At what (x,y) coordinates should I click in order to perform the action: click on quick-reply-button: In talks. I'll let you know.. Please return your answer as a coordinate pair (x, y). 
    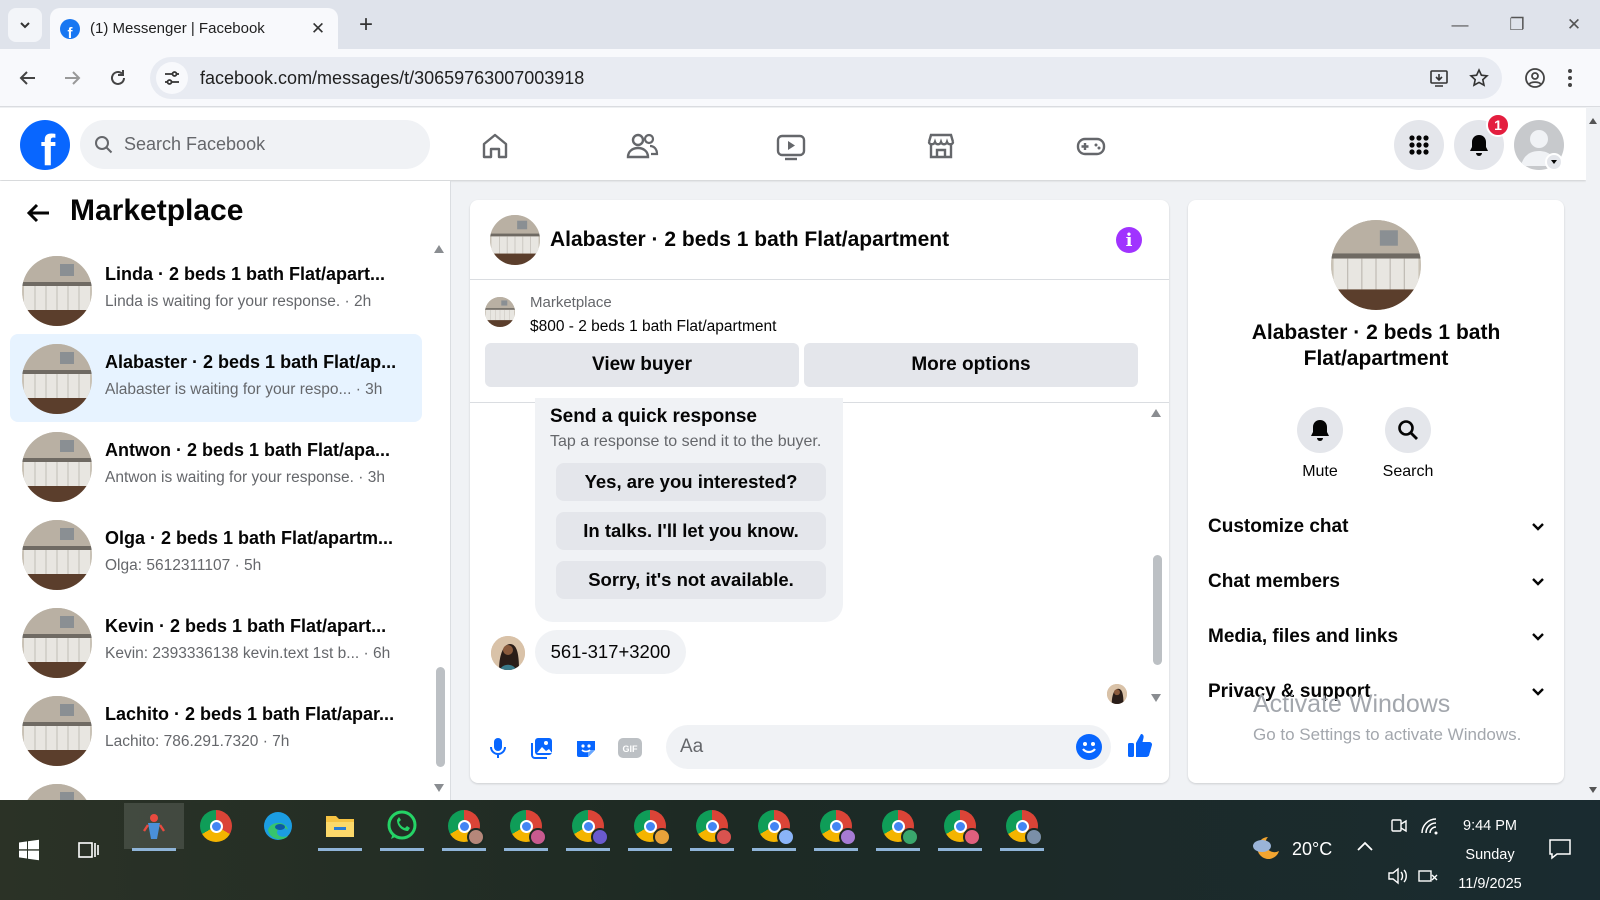
    Looking at the image, I should click on (691, 531).